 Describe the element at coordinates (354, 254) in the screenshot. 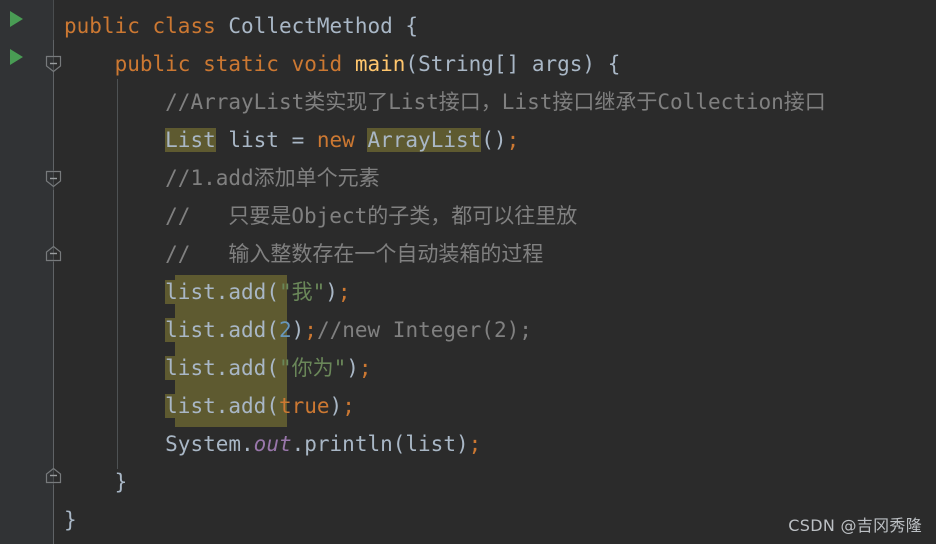

I see `code-token: // 输入整数存在一个自动装箱的过程` at that location.